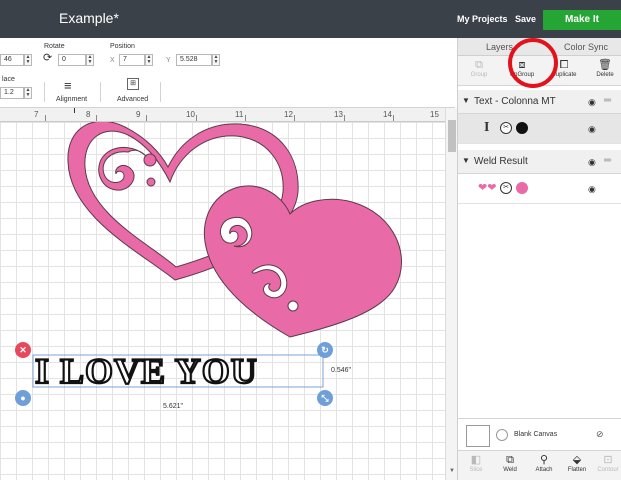 The image size is (621, 480). I want to click on slice-button: ◧ Slice, so click(476, 463).